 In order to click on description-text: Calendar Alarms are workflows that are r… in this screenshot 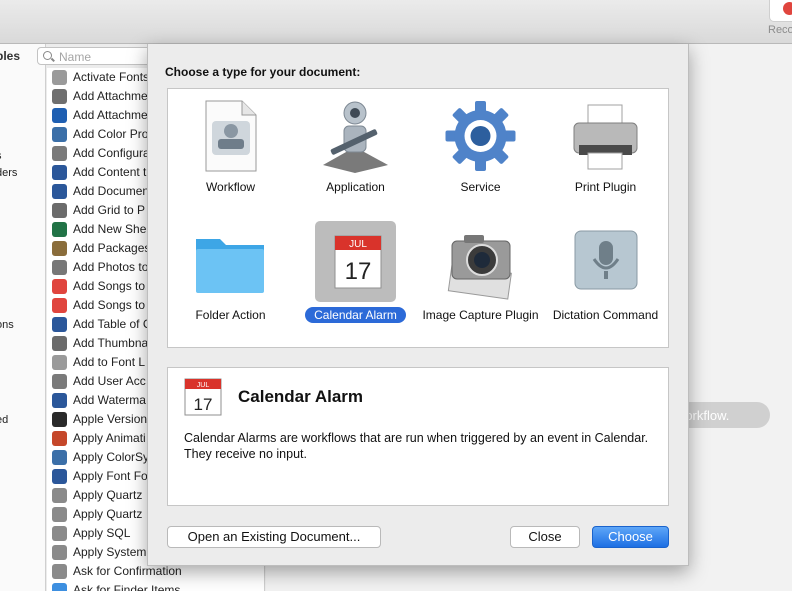, I will do `click(416, 446)`.